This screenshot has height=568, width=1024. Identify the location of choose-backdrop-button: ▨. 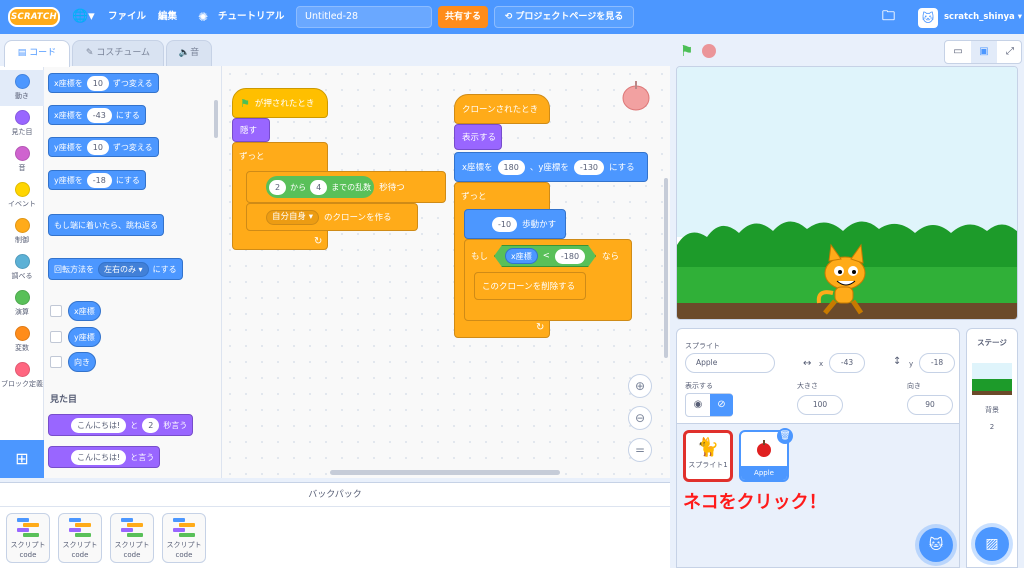
(992, 544).